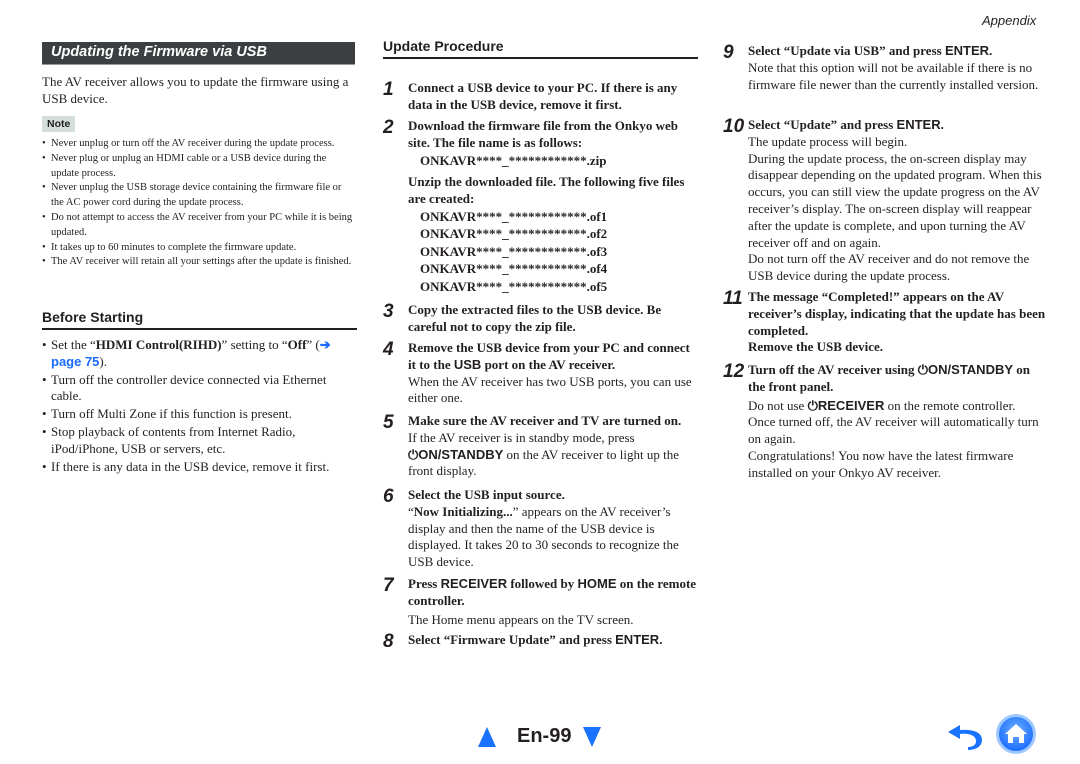  I want to click on text: Press, so click(424, 583).